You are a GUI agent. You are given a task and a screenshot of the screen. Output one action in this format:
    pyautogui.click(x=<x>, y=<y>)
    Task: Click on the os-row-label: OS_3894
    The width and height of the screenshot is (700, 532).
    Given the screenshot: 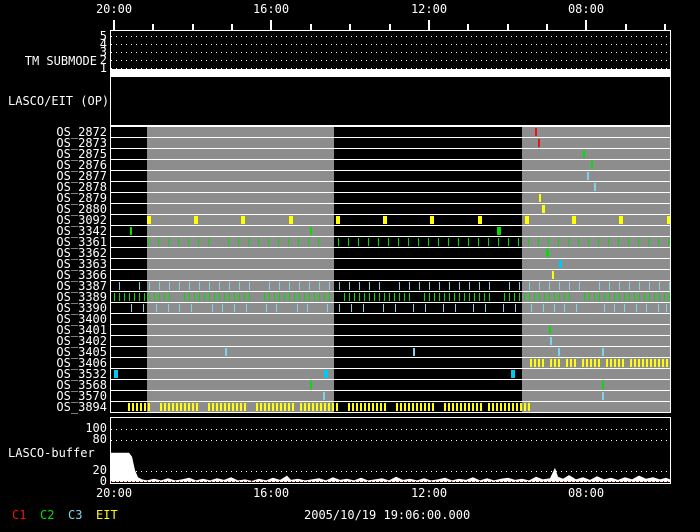 What is the action you would take?
    pyautogui.click(x=81, y=407)
    